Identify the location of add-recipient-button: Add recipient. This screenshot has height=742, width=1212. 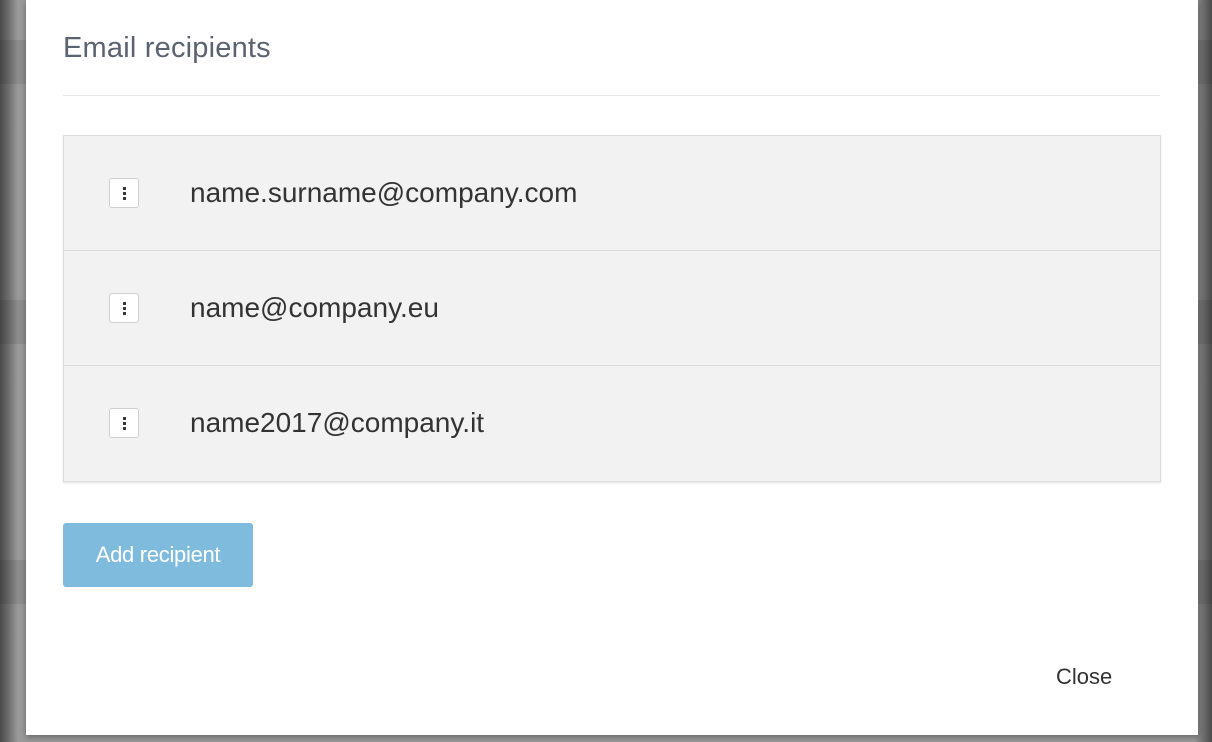
(158, 555).